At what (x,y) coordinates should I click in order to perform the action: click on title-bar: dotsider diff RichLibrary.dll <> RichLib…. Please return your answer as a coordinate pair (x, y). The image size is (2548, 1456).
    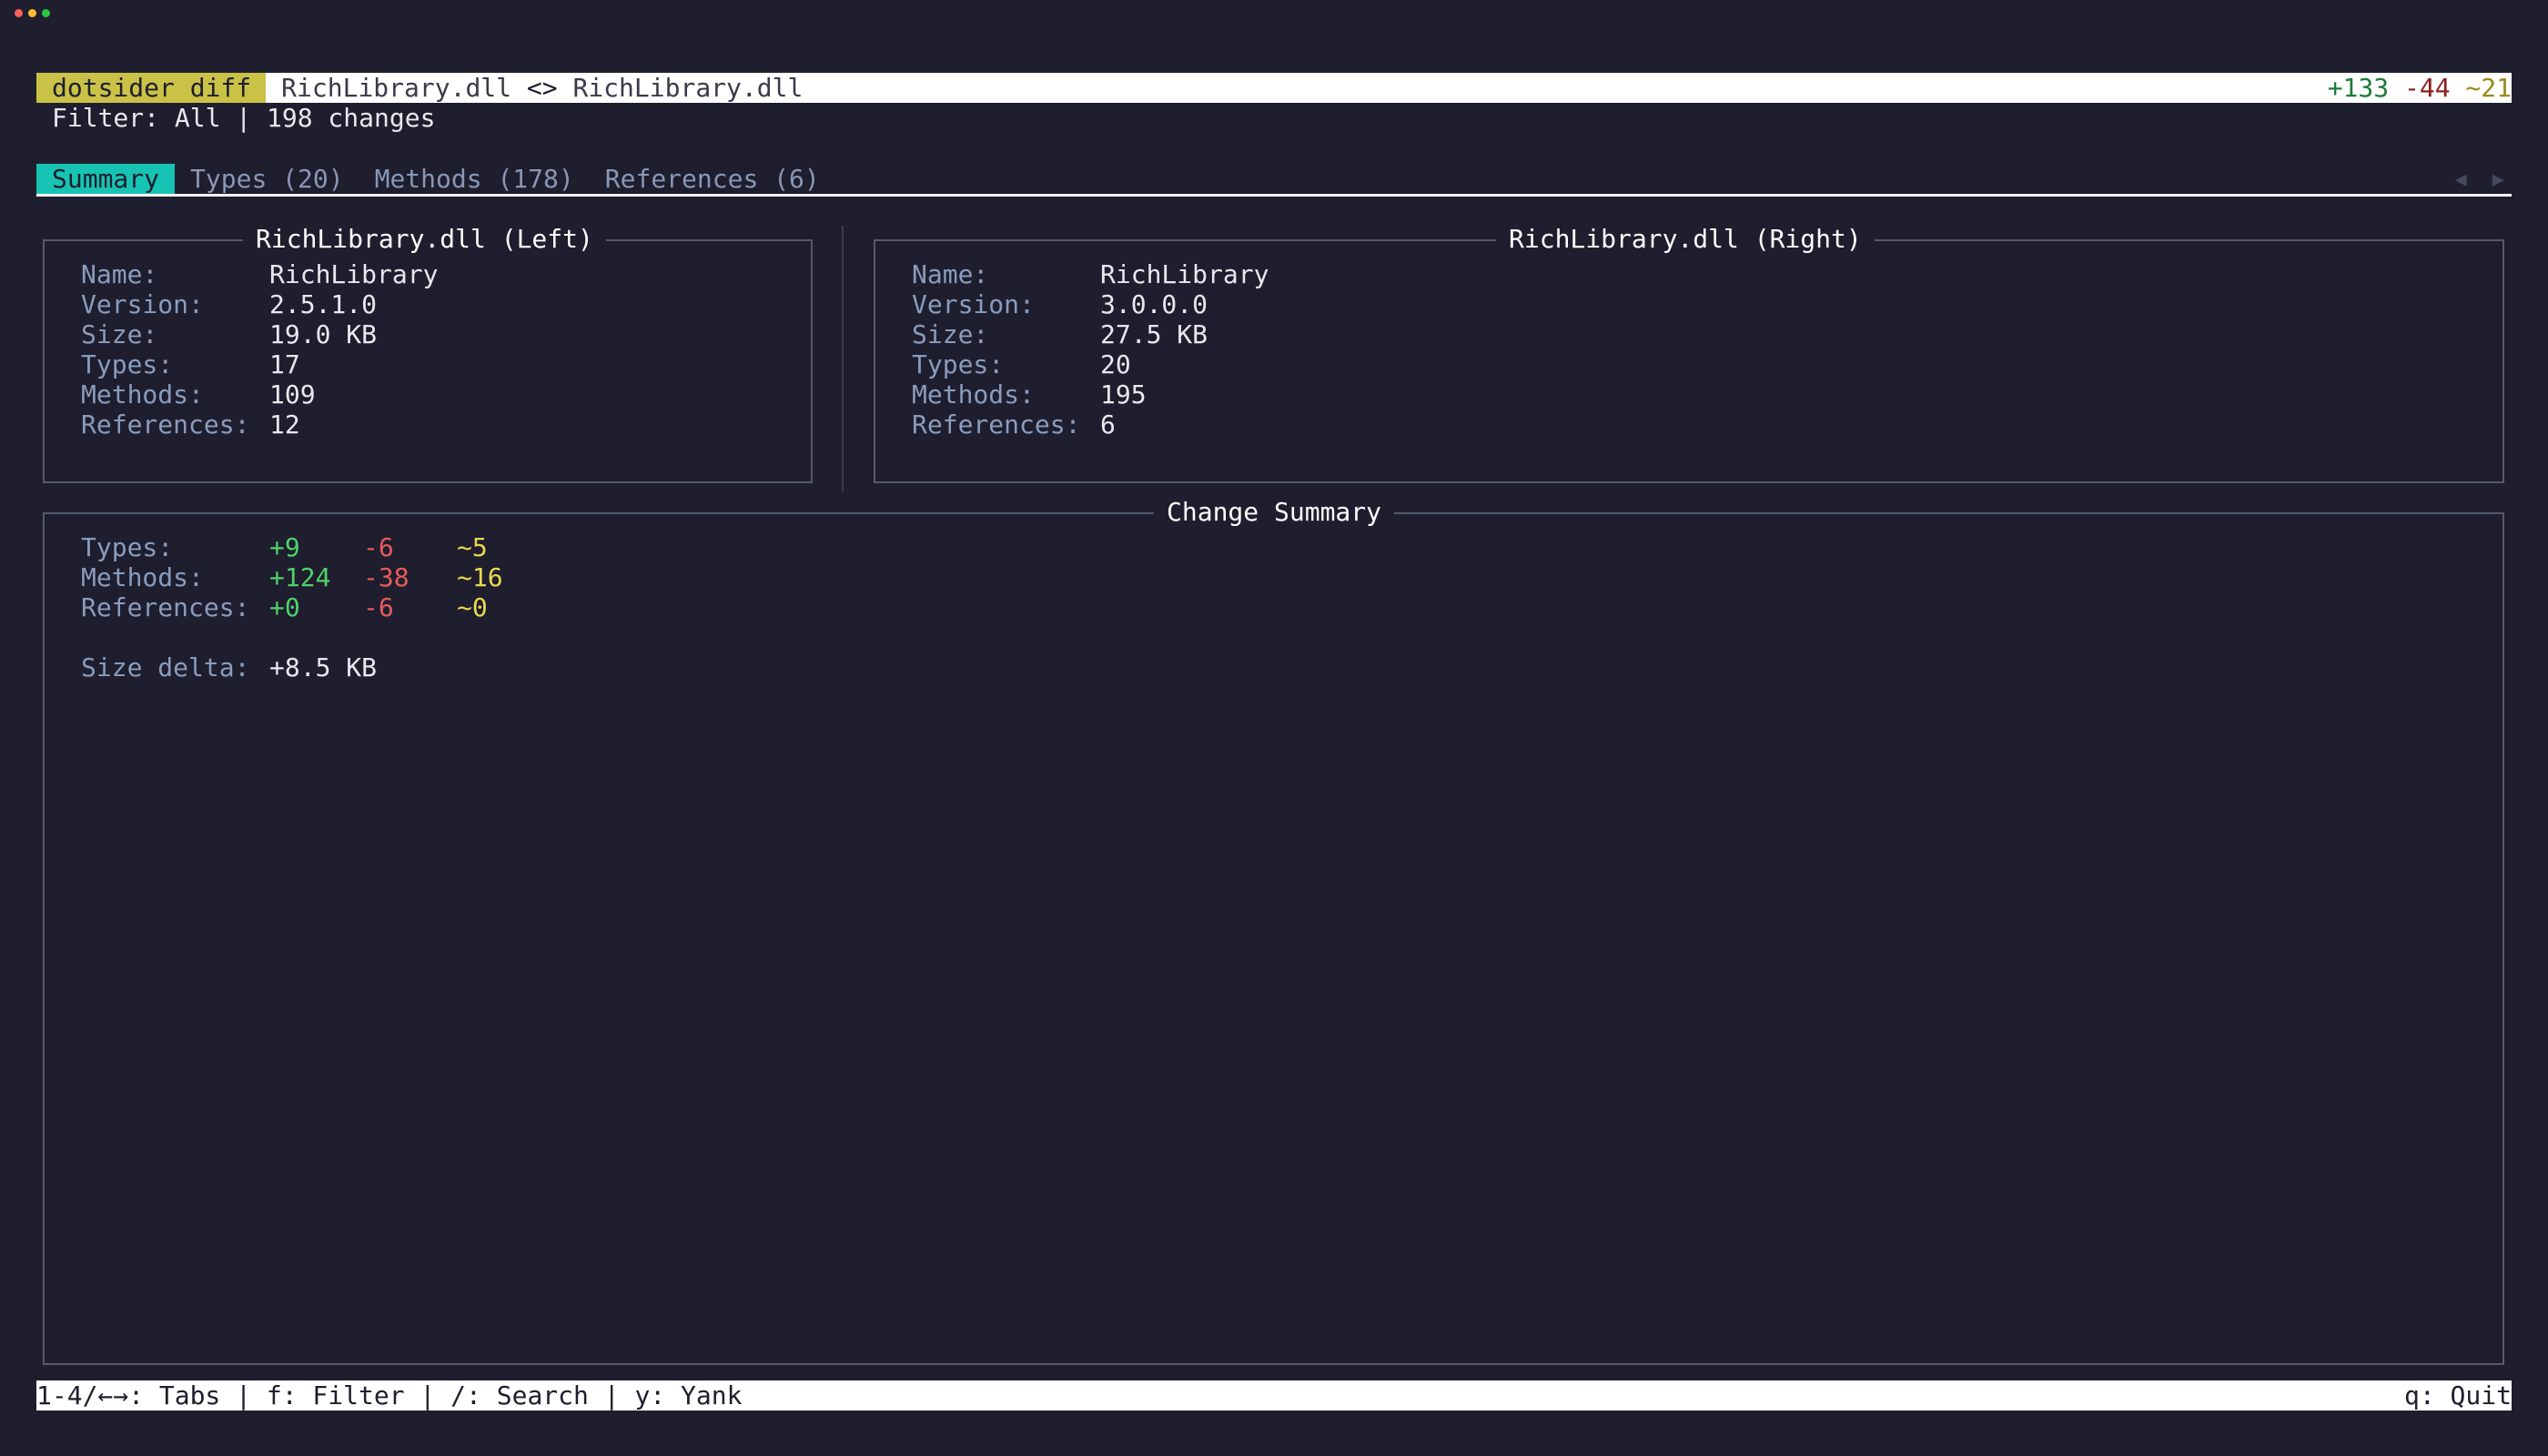
    Looking at the image, I should click on (1274, 88).